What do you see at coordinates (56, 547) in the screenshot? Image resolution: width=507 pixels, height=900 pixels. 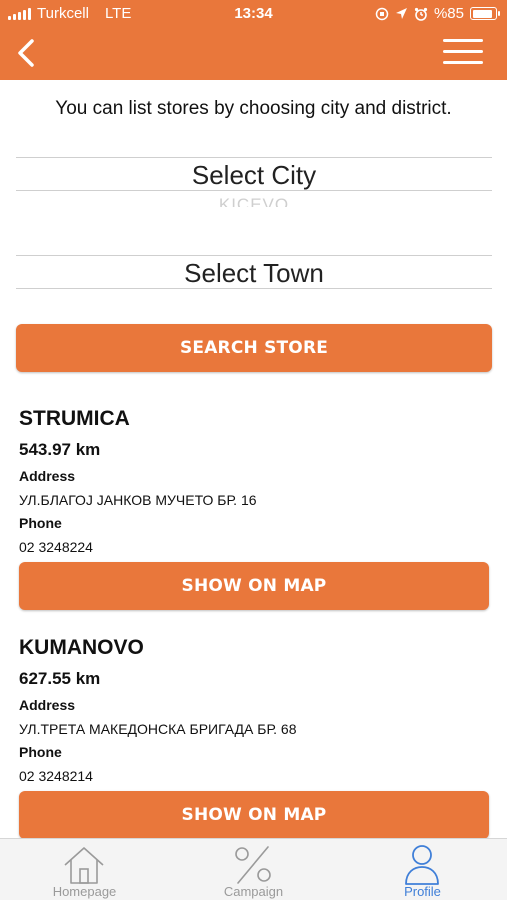 I see `store-phone: 02 3248224` at bounding box center [56, 547].